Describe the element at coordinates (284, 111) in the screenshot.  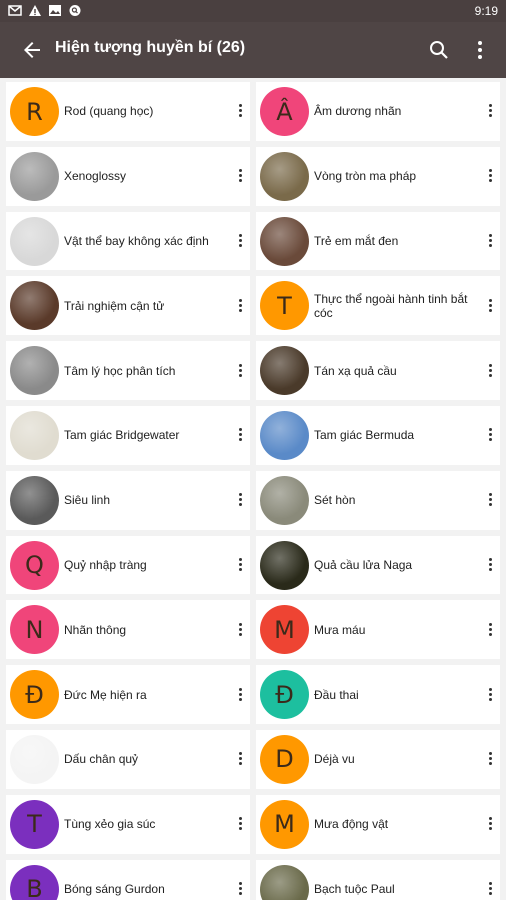
I see `letter-avatar: Â` at that location.